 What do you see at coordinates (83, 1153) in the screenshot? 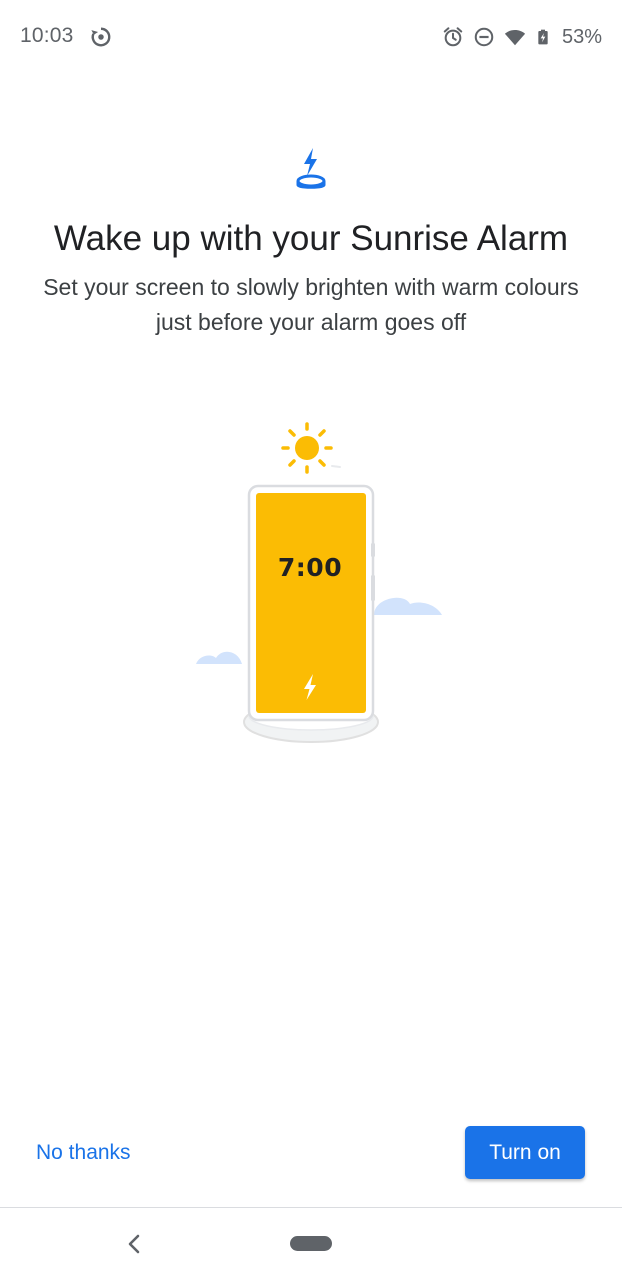
I see `no-thanks-button: No thanks` at bounding box center [83, 1153].